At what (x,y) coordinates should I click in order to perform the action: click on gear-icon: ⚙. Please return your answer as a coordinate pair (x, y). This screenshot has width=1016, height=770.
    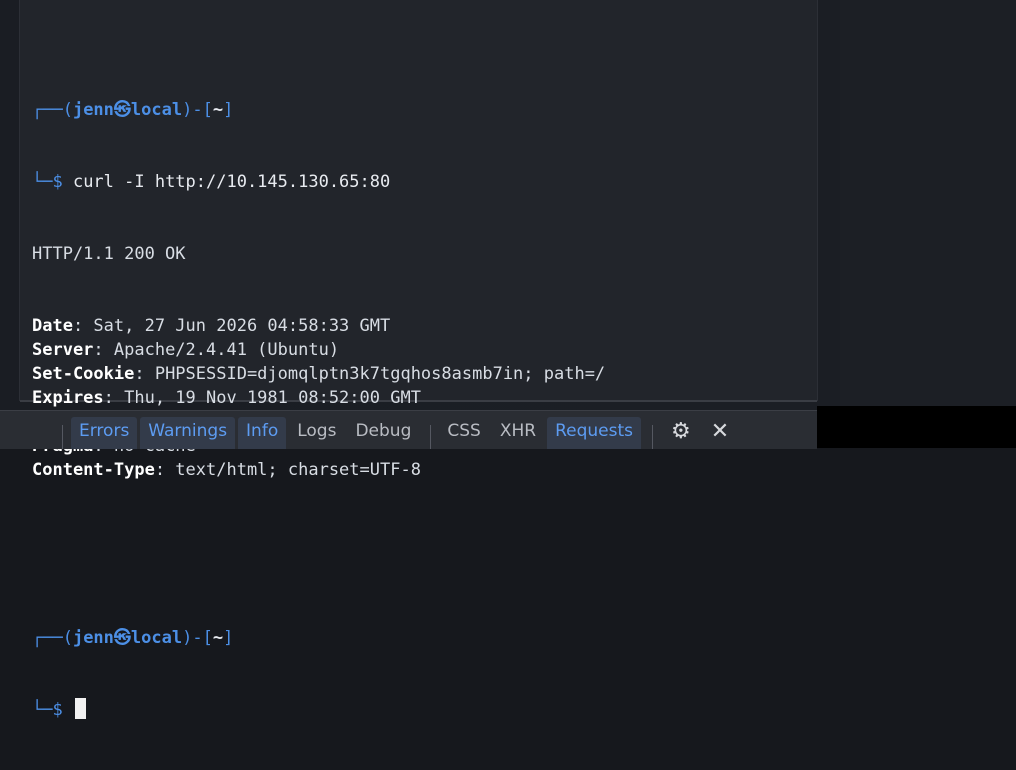
    Looking at the image, I should click on (681, 434).